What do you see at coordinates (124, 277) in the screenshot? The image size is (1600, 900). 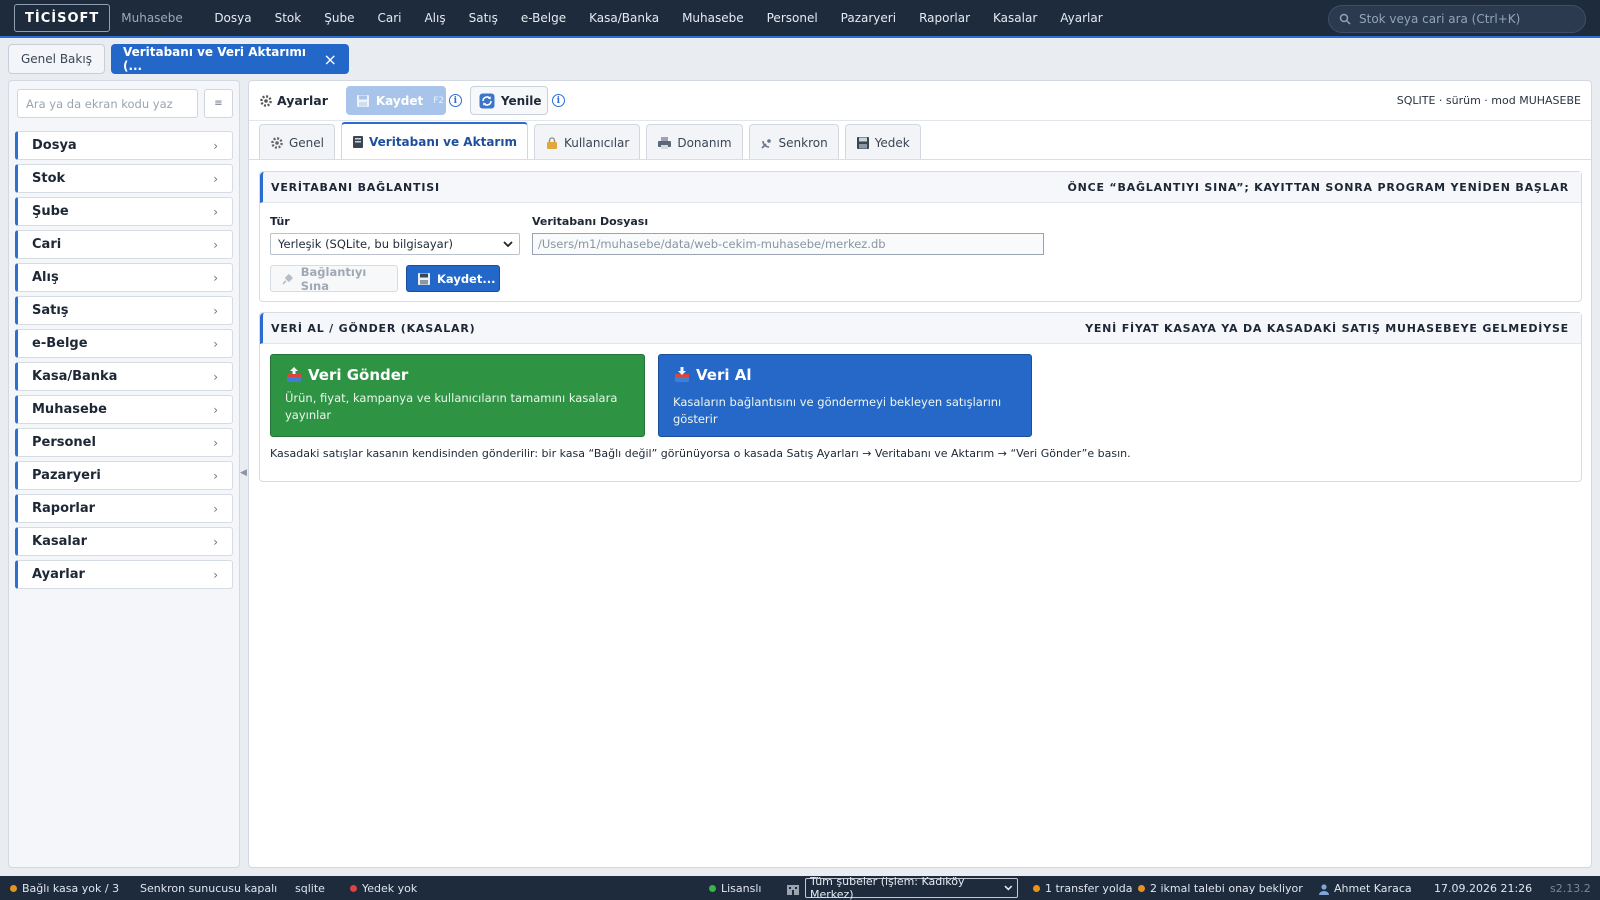 I see `sidebar-item-alis: Alış ›` at bounding box center [124, 277].